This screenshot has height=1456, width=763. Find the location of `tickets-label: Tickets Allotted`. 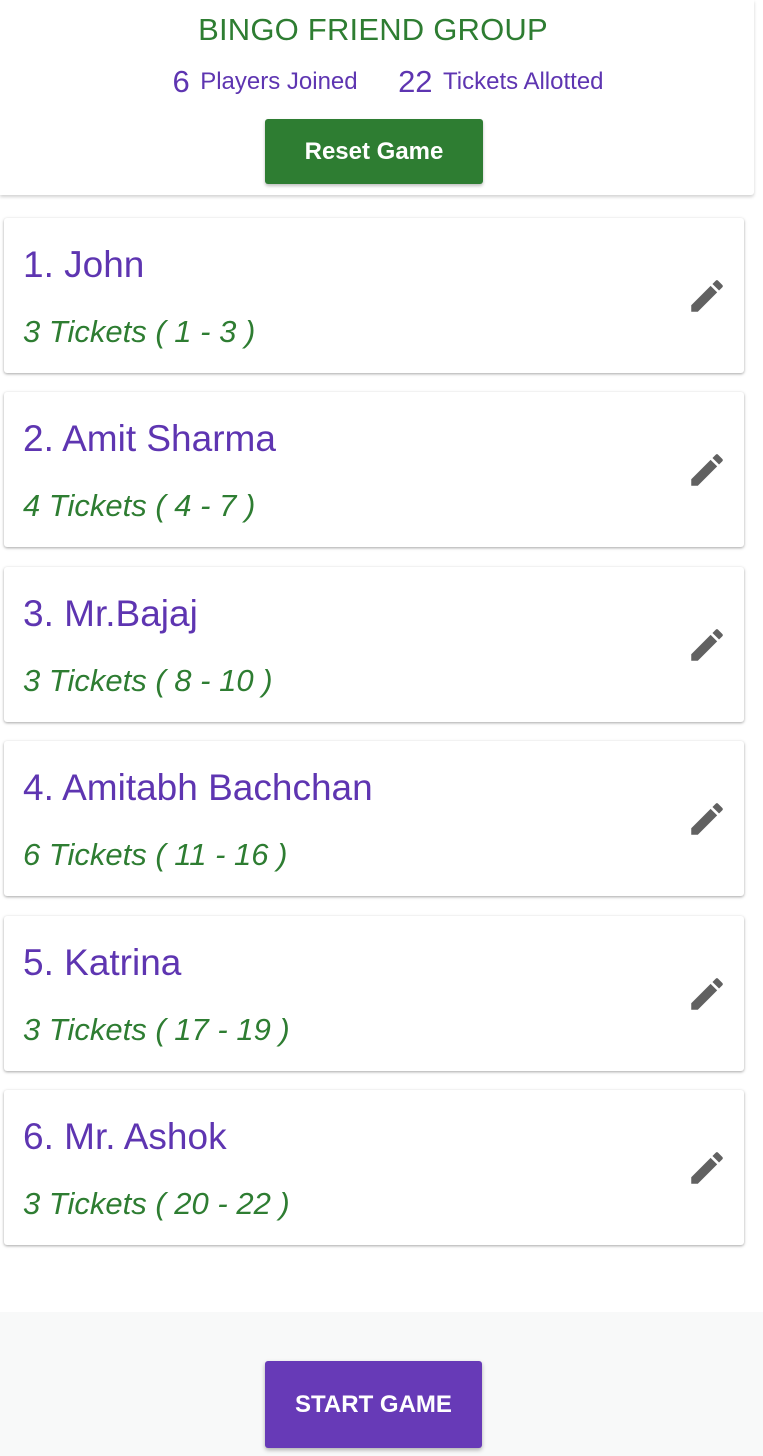

tickets-label: Tickets Allotted is located at coordinates (523, 81).